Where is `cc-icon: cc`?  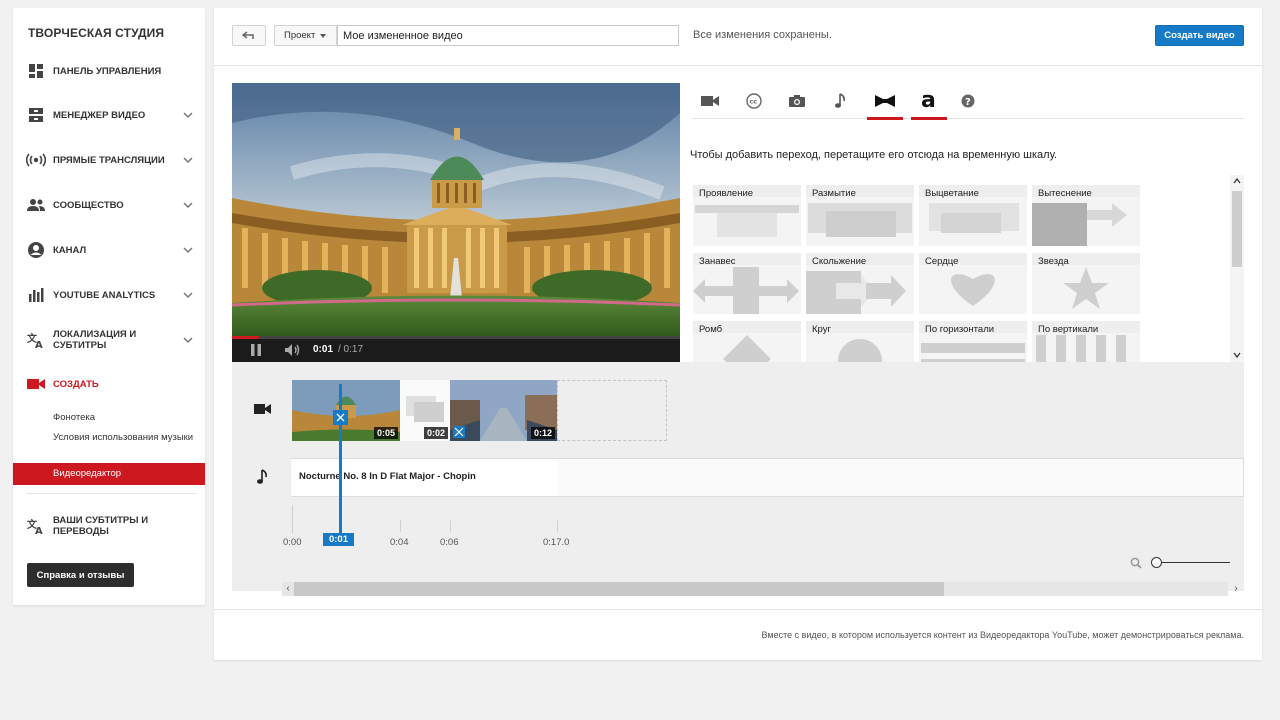
cc-icon: cc is located at coordinates (754, 101).